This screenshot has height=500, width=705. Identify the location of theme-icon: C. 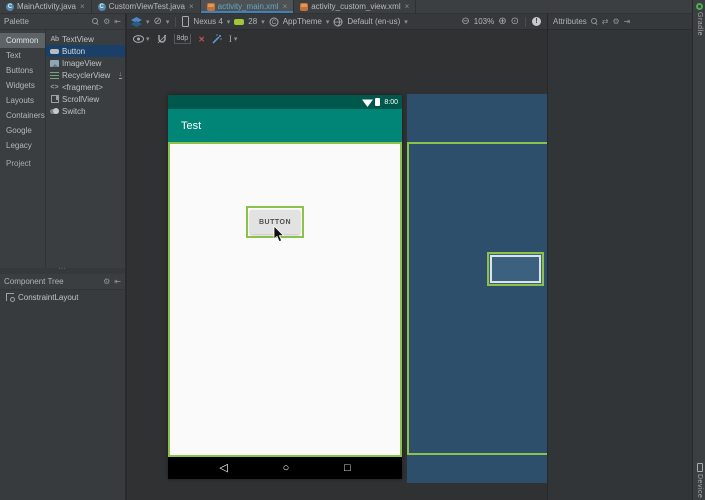
(274, 21).